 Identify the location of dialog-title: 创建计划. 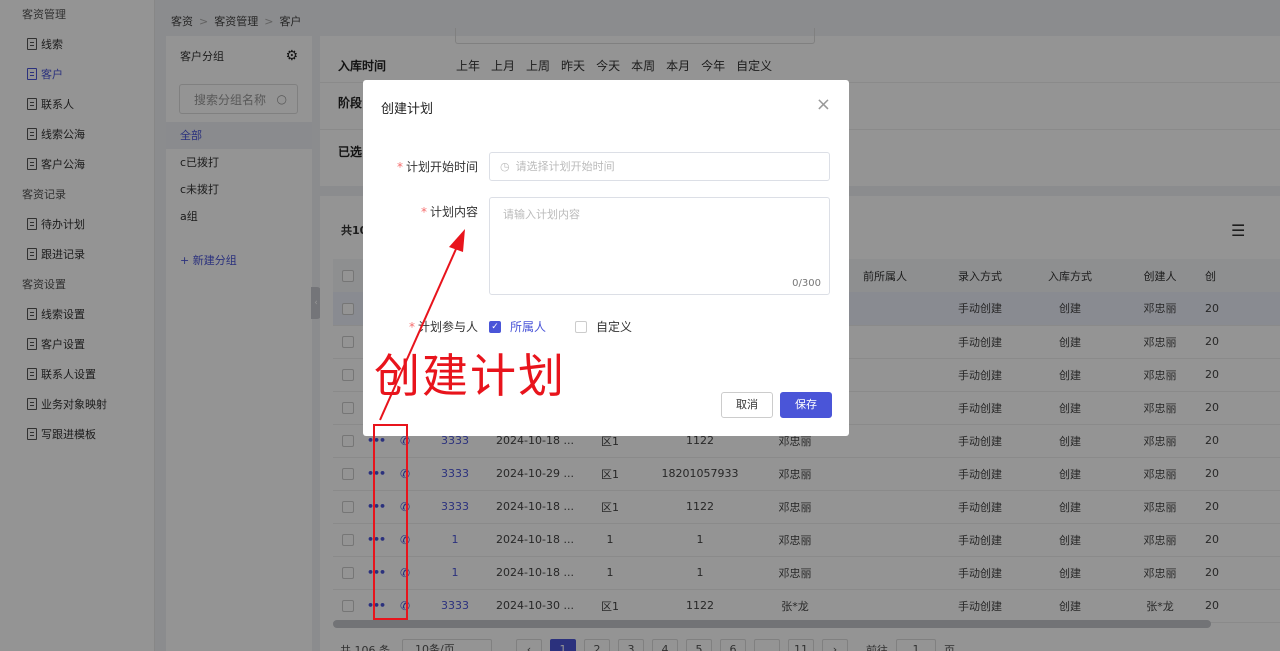
(407, 109).